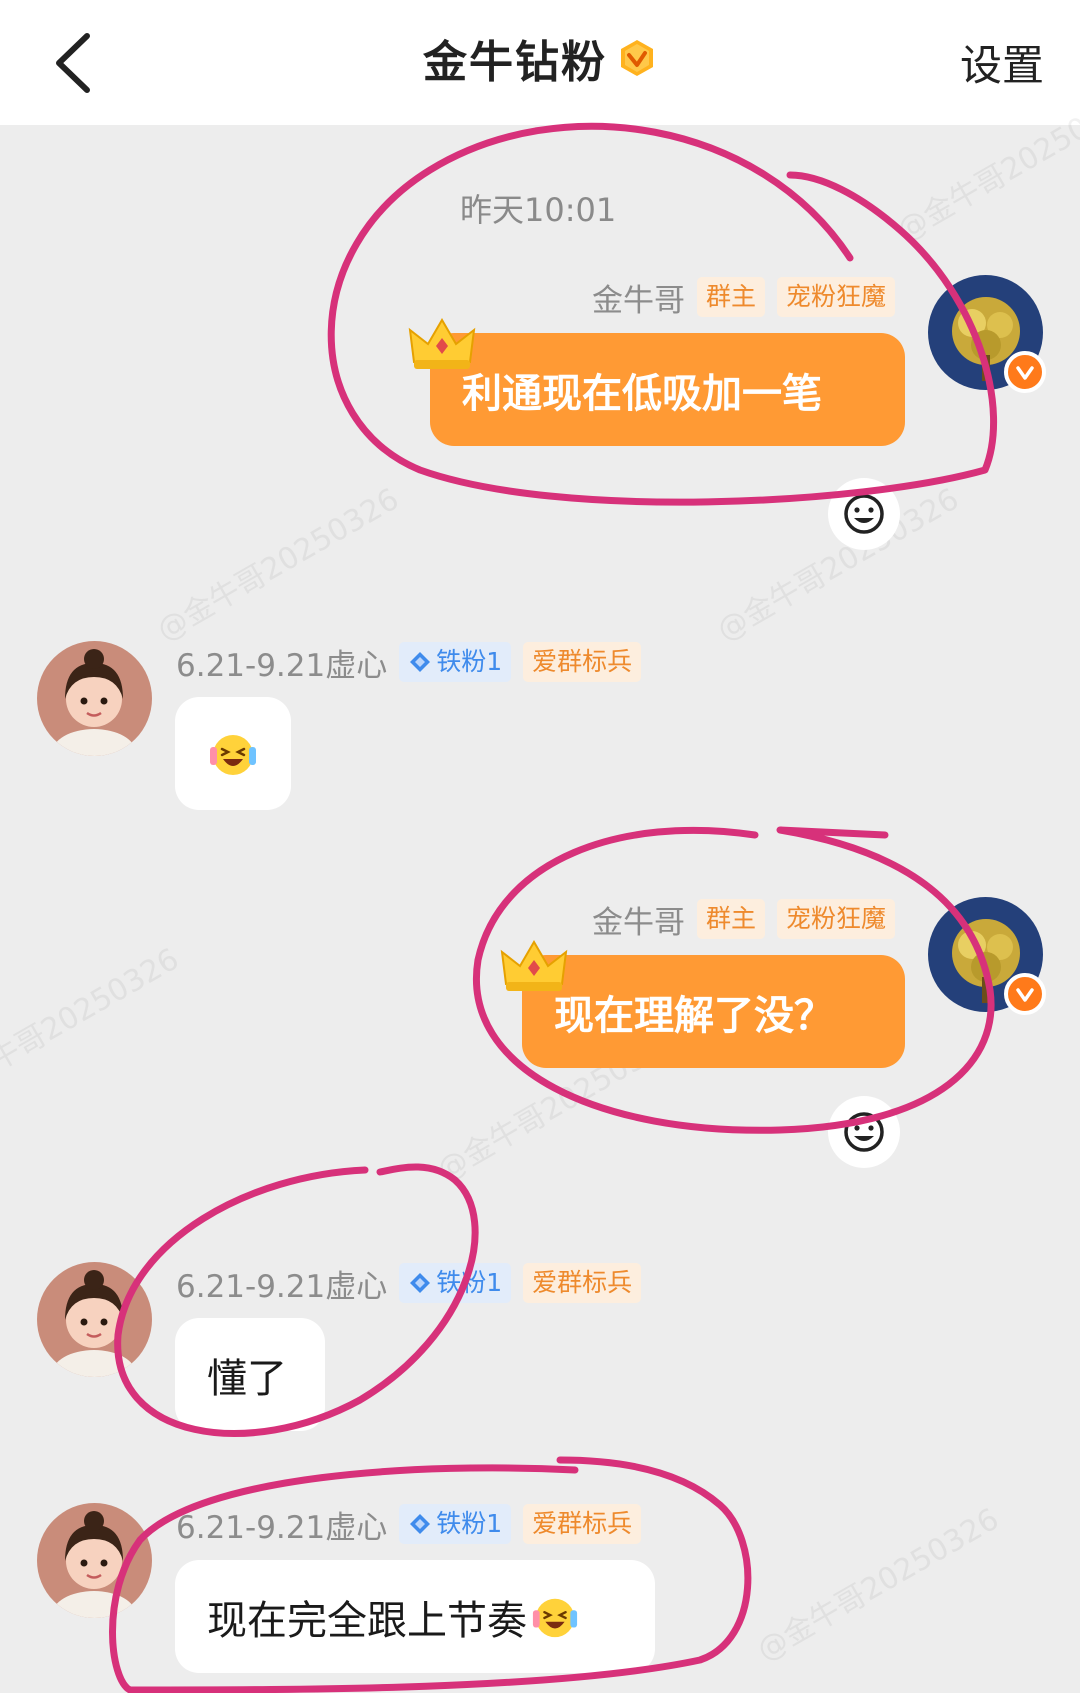 This screenshot has width=1080, height=1693. I want to click on message-text: 现在完全跟上节奏, so click(367, 1620).